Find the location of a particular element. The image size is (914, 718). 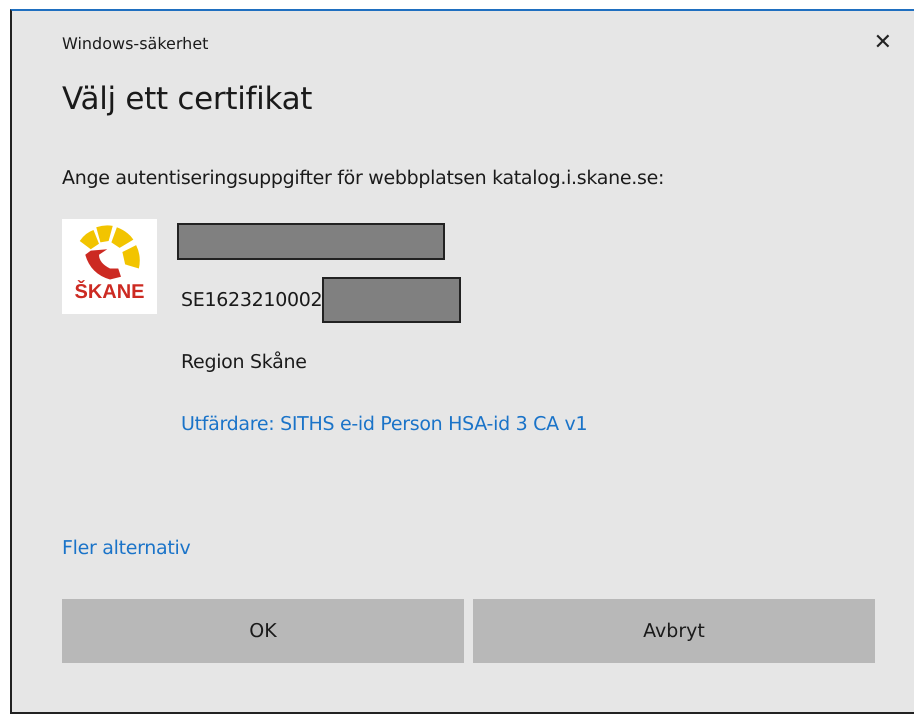

dialog-heading: Välj ett certifikat is located at coordinates (188, 99).